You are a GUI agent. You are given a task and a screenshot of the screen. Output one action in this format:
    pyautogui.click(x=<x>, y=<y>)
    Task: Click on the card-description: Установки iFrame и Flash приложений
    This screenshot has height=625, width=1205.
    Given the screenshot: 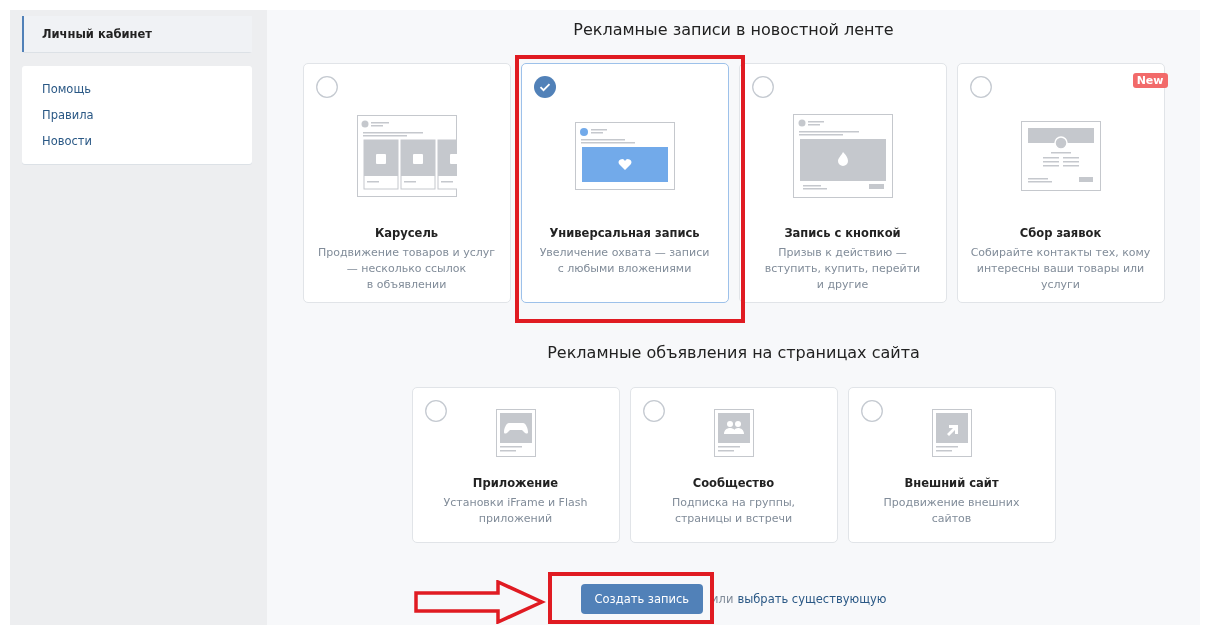 What is the action you would take?
    pyautogui.click(x=515, y=511)
    